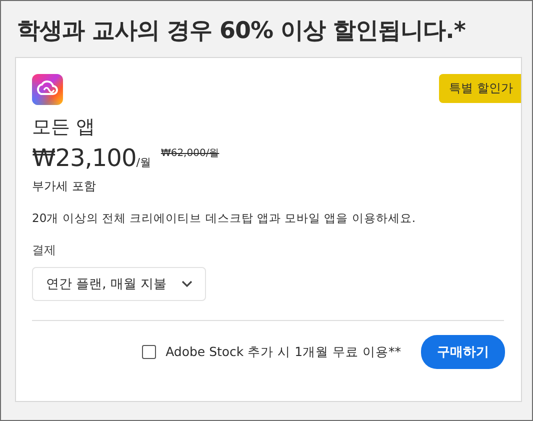 Image resolution: width=533 pixels, height=421 pixels. Describe the element at coordinates (186, 284) in the screenshot. I see `chevron-down-icon` at that location.